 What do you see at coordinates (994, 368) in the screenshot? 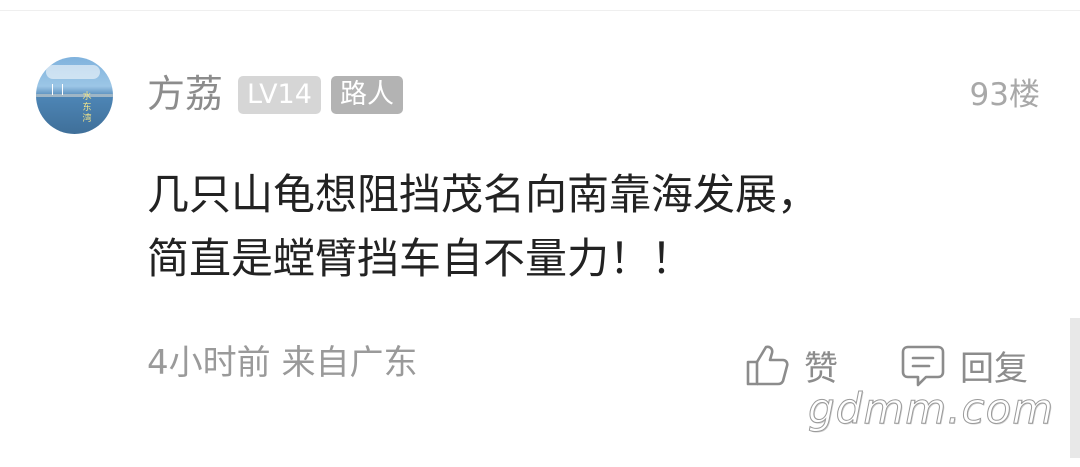
I see `reply-label: 回复` at bounding box center [994, 368].